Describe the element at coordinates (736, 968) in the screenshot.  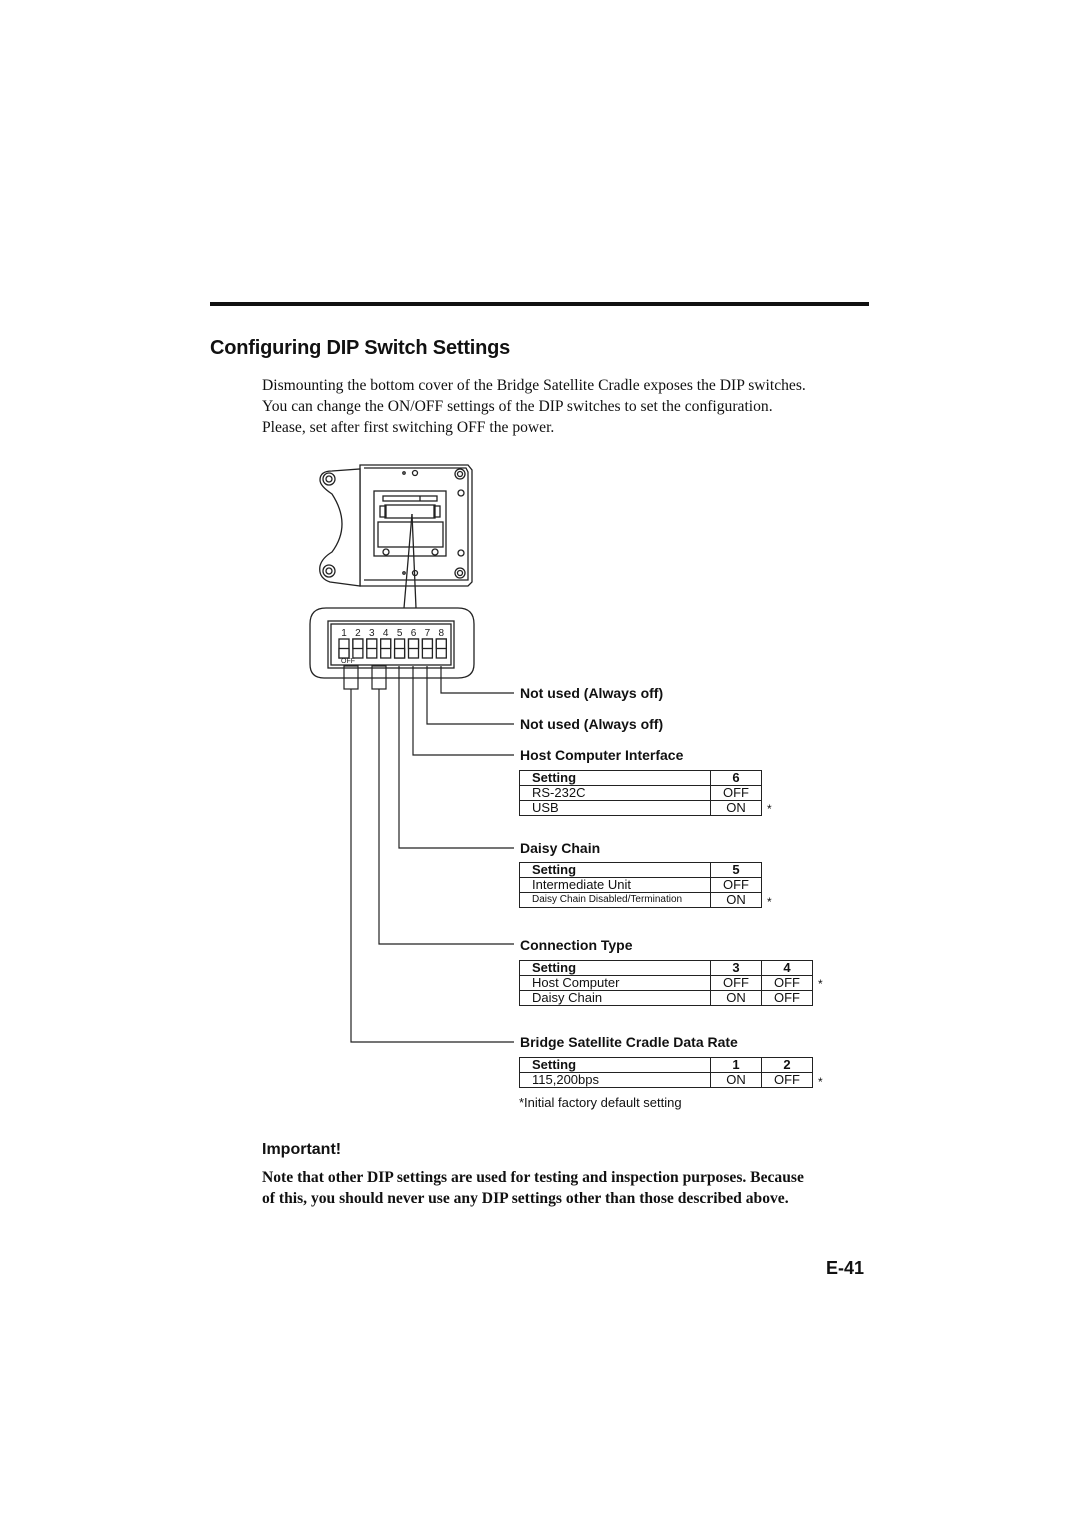
I see `header-cell: 3` at that location.